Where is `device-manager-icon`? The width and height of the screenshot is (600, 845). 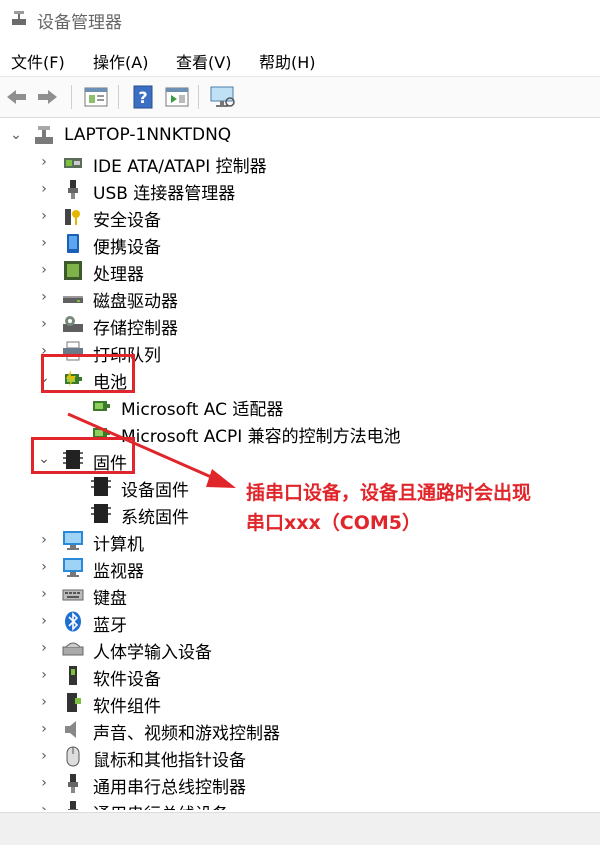 device-manager-icon is located at coordinates (19, 18).